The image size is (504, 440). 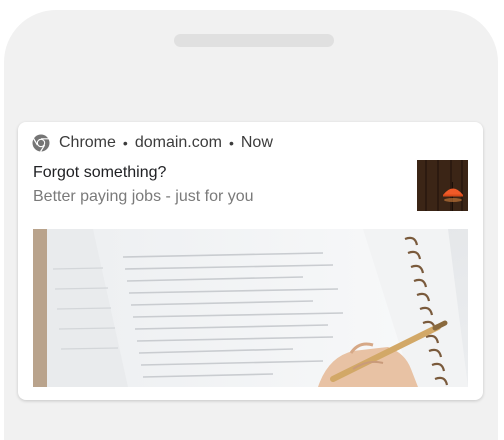 What do you see at coordinates (87, 142) in the screenshot?
I see `app-name: Chrome` at bounding box center [87, 142].